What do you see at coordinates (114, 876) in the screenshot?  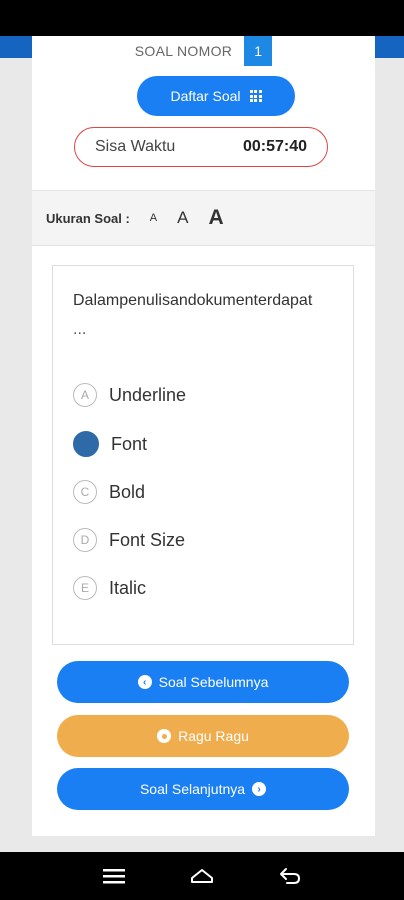 I see `menu-icon` at bounding box center [114, 876].